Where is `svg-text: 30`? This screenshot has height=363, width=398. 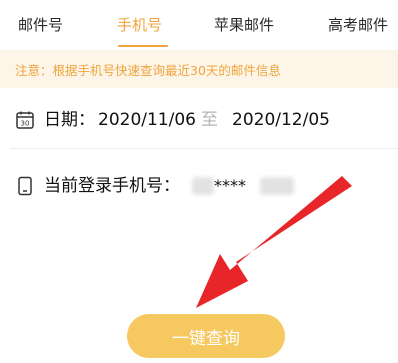
svg-text: 30 is located at coordinates (25, 124).